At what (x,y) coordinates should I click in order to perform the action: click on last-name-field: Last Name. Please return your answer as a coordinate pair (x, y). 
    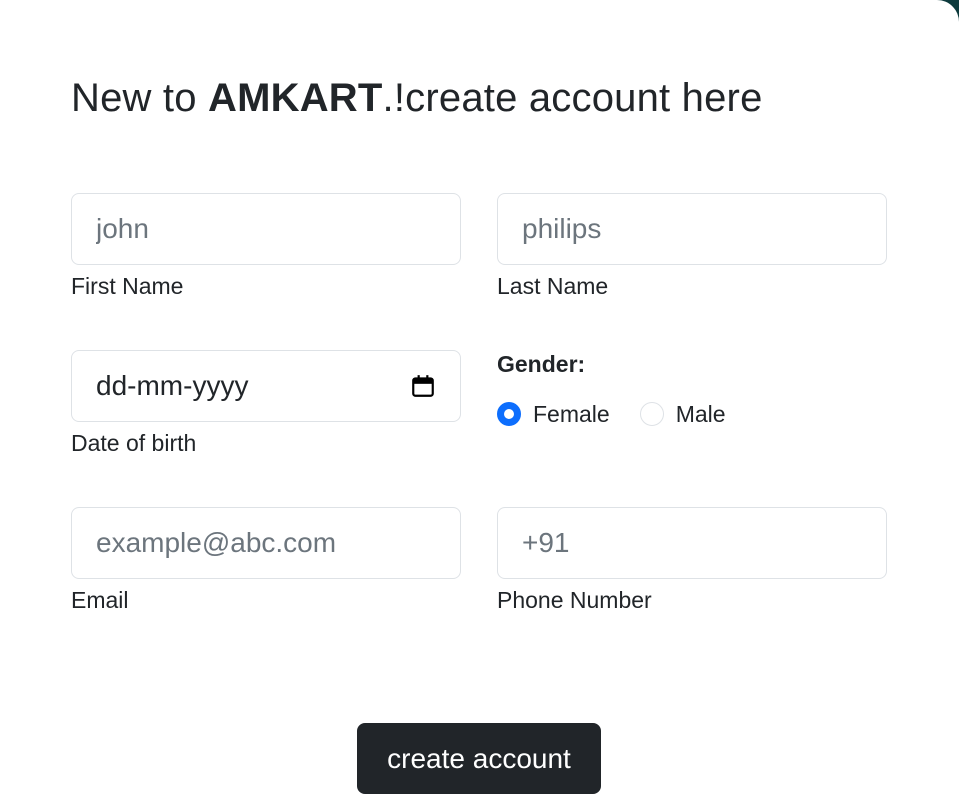
    Looking at the image, I should click on (692, 246).